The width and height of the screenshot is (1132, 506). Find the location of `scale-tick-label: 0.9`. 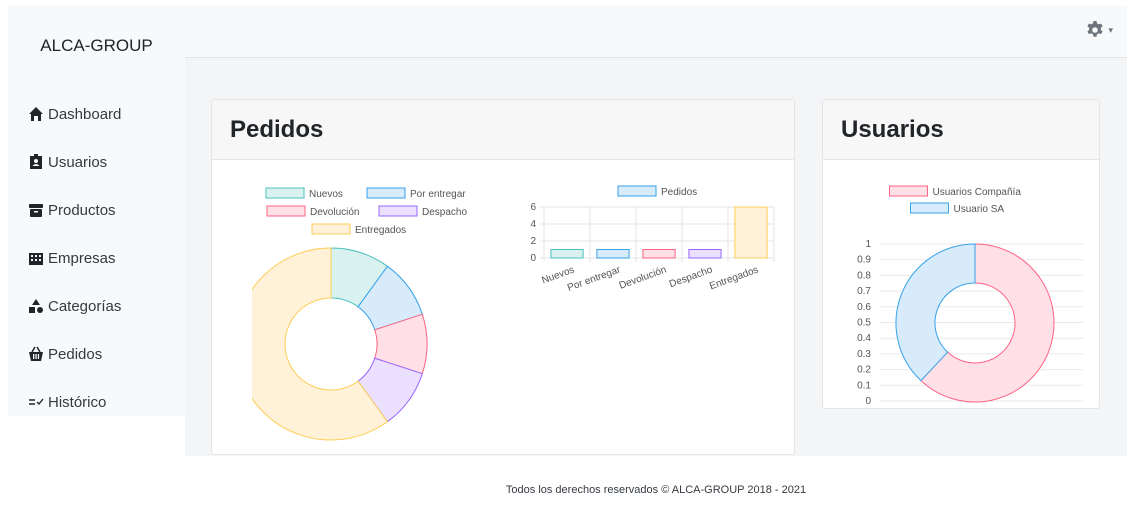

scale-tick-label: 0.9 is located at coordinates (864, 260).